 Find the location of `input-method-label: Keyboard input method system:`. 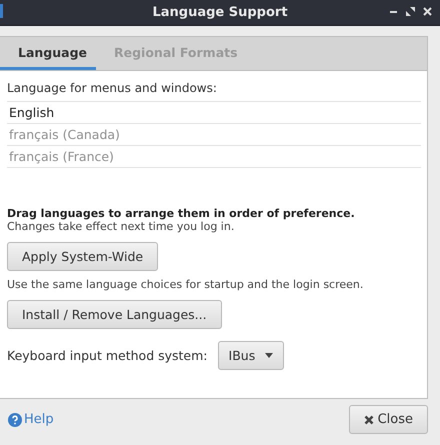

input-method-label: Keyboard input method system: is located at coordinates (107, 355).